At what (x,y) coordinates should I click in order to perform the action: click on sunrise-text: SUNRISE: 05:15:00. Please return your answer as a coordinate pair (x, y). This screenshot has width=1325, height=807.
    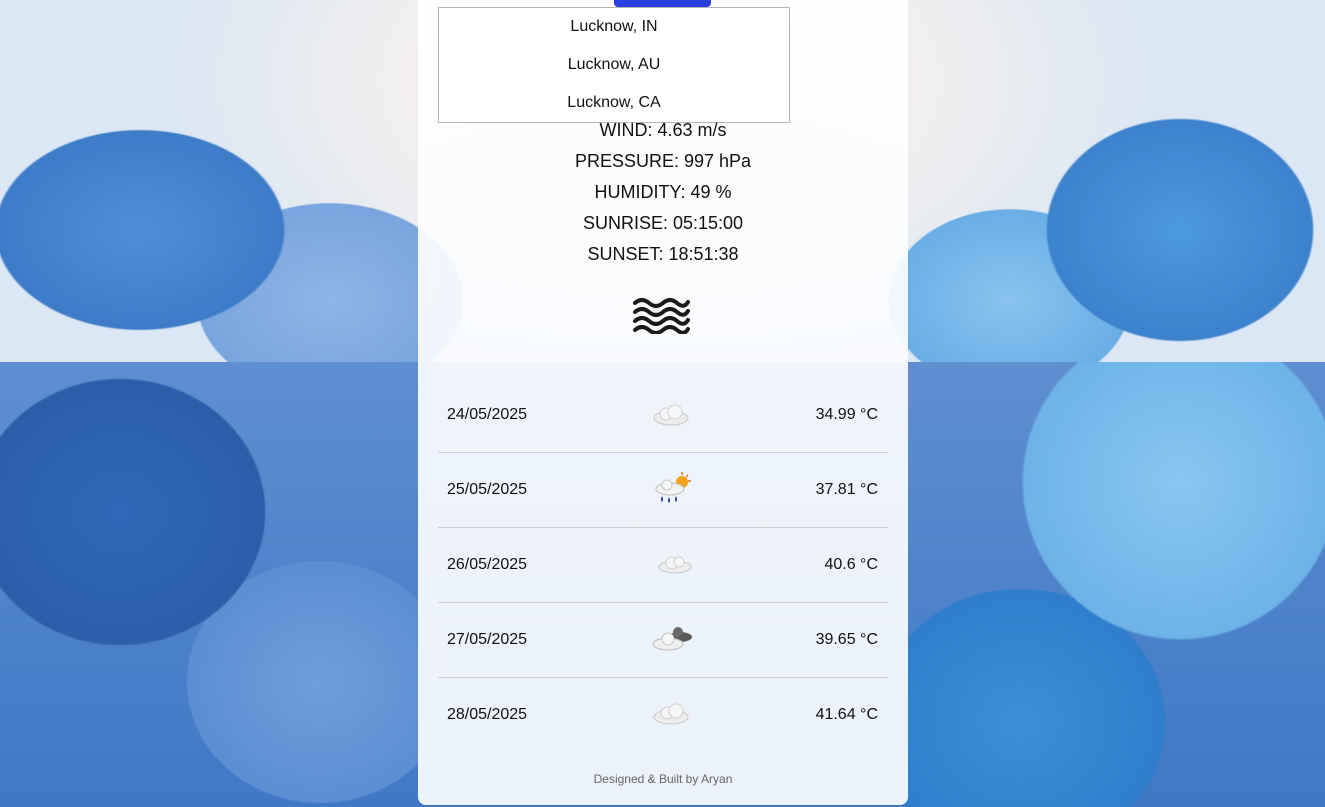
    Looking at the image, I should click on (663, 223).